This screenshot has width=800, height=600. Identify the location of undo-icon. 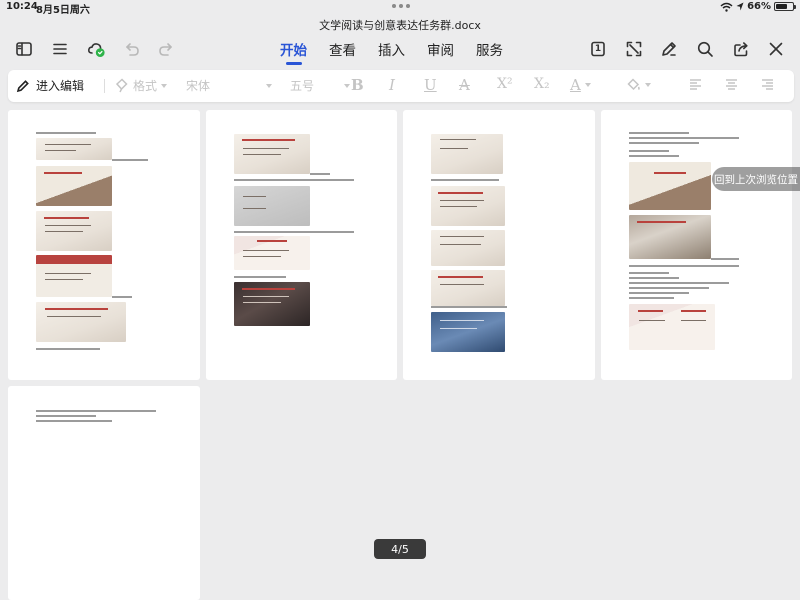
(132, 49).